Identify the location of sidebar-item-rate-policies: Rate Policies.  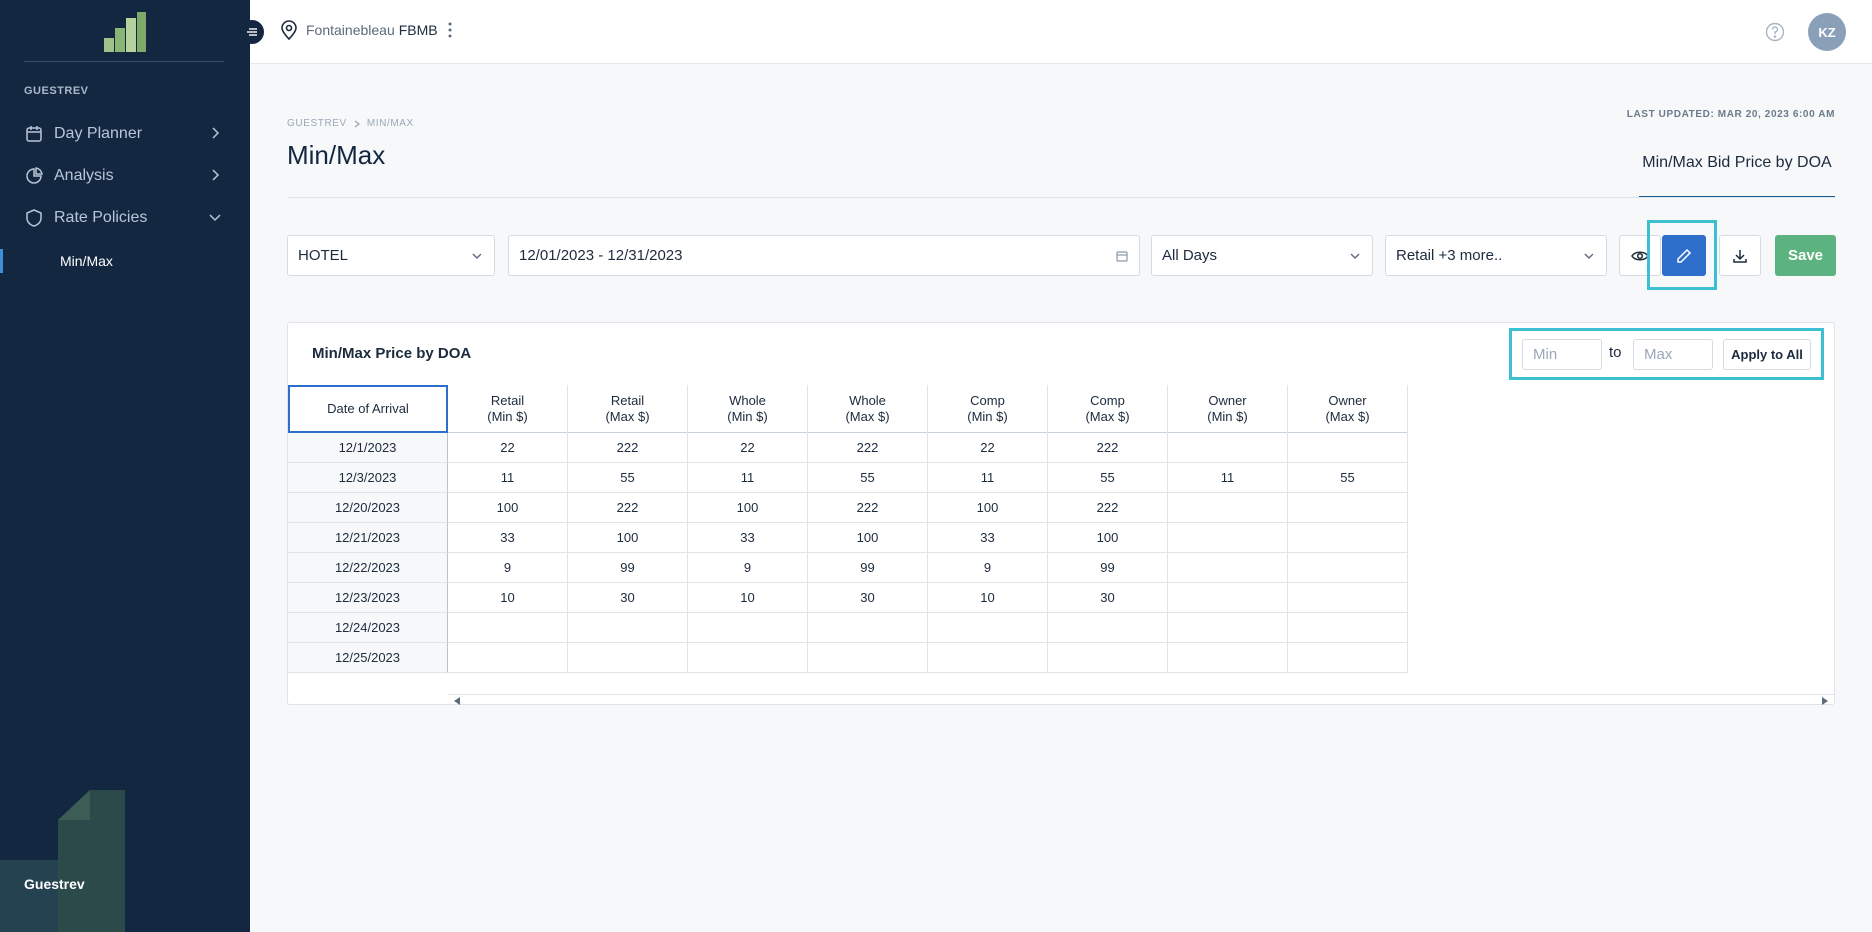
(125, 218).